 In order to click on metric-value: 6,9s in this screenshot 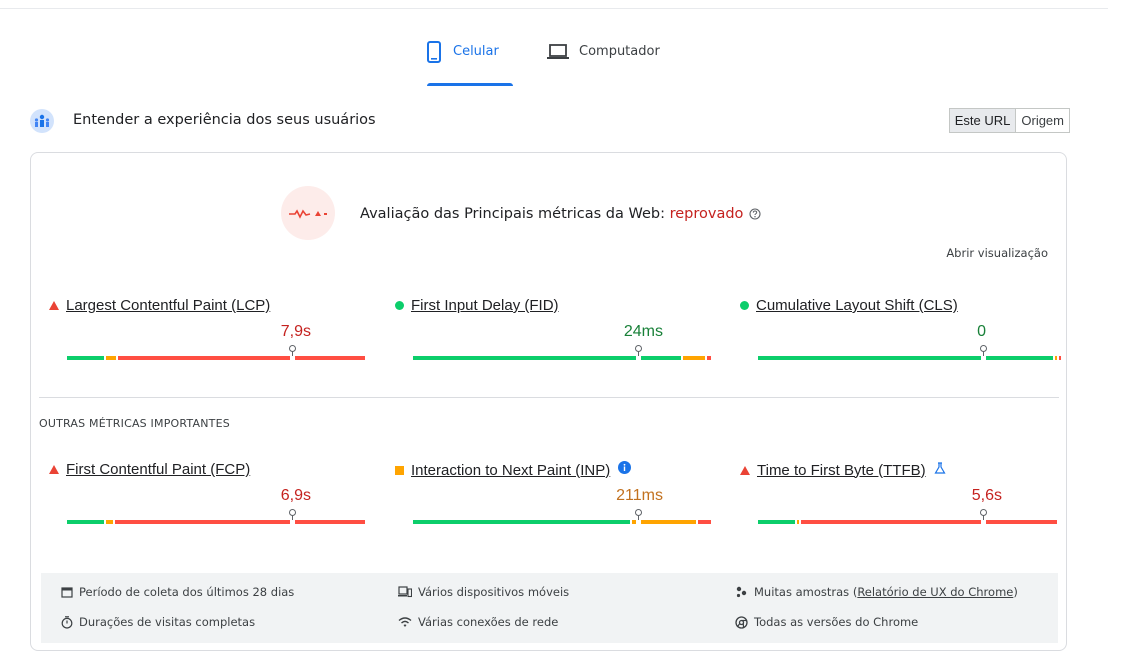, I will do `click(295, 495)`.